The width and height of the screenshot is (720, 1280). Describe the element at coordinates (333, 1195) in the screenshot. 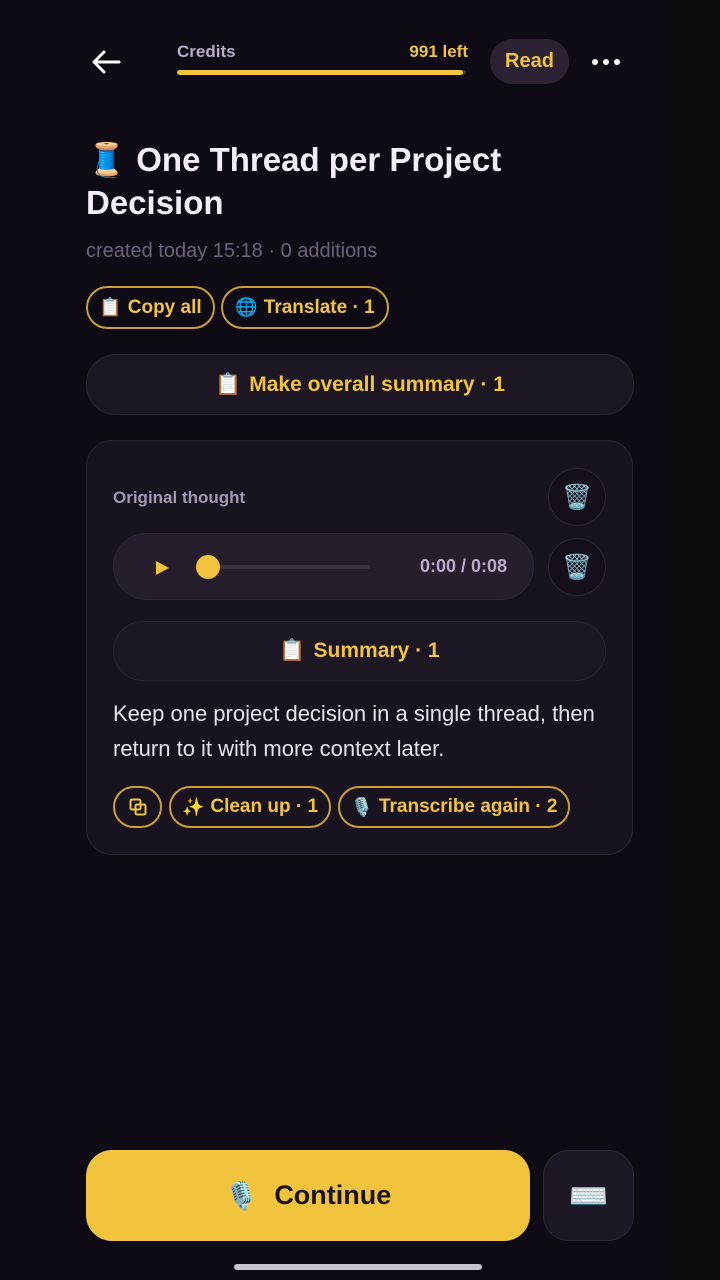

I see `continue-label: Continue` at that location.